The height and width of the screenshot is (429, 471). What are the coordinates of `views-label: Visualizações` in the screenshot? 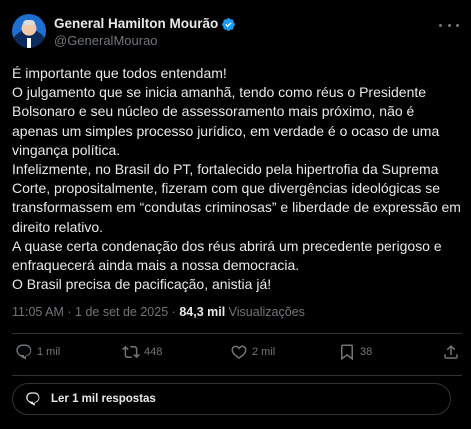 It's located at (266, 312).